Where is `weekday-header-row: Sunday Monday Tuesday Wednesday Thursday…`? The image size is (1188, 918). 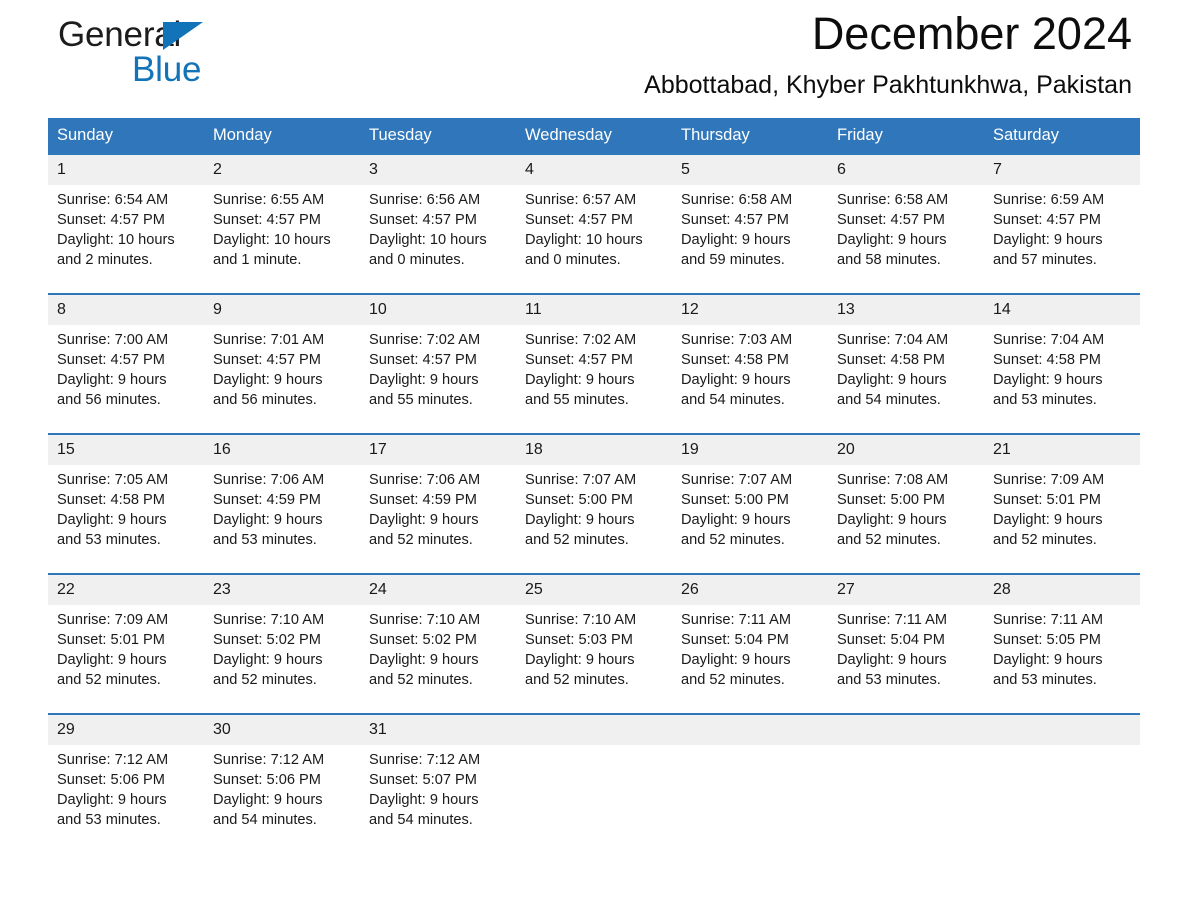
weekday-header-row: Sunday Monday Tuesday Wednesday Thursday… is located at coordinates (594, 136).